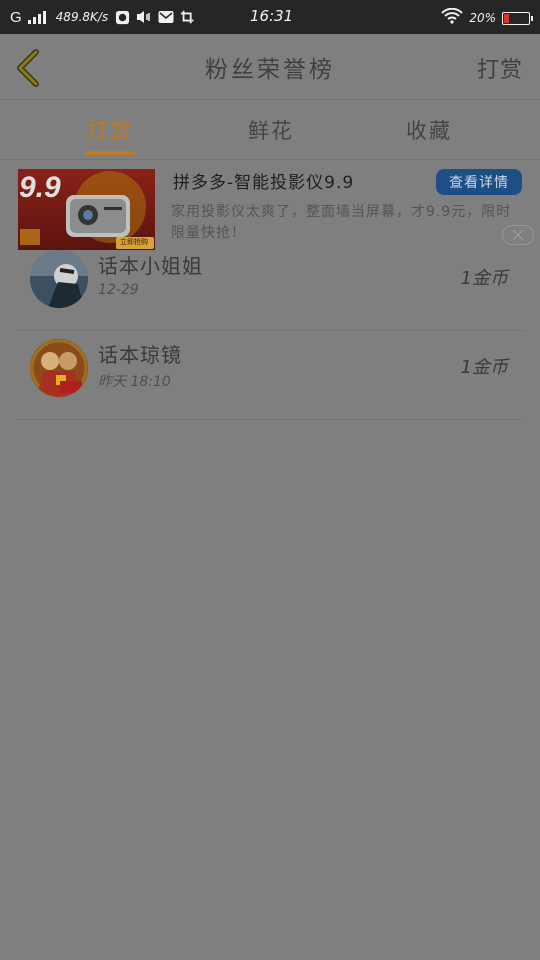 The width and height of the screenshot is (540, 960). I want to click on wifi-icon, so click(452, 17).